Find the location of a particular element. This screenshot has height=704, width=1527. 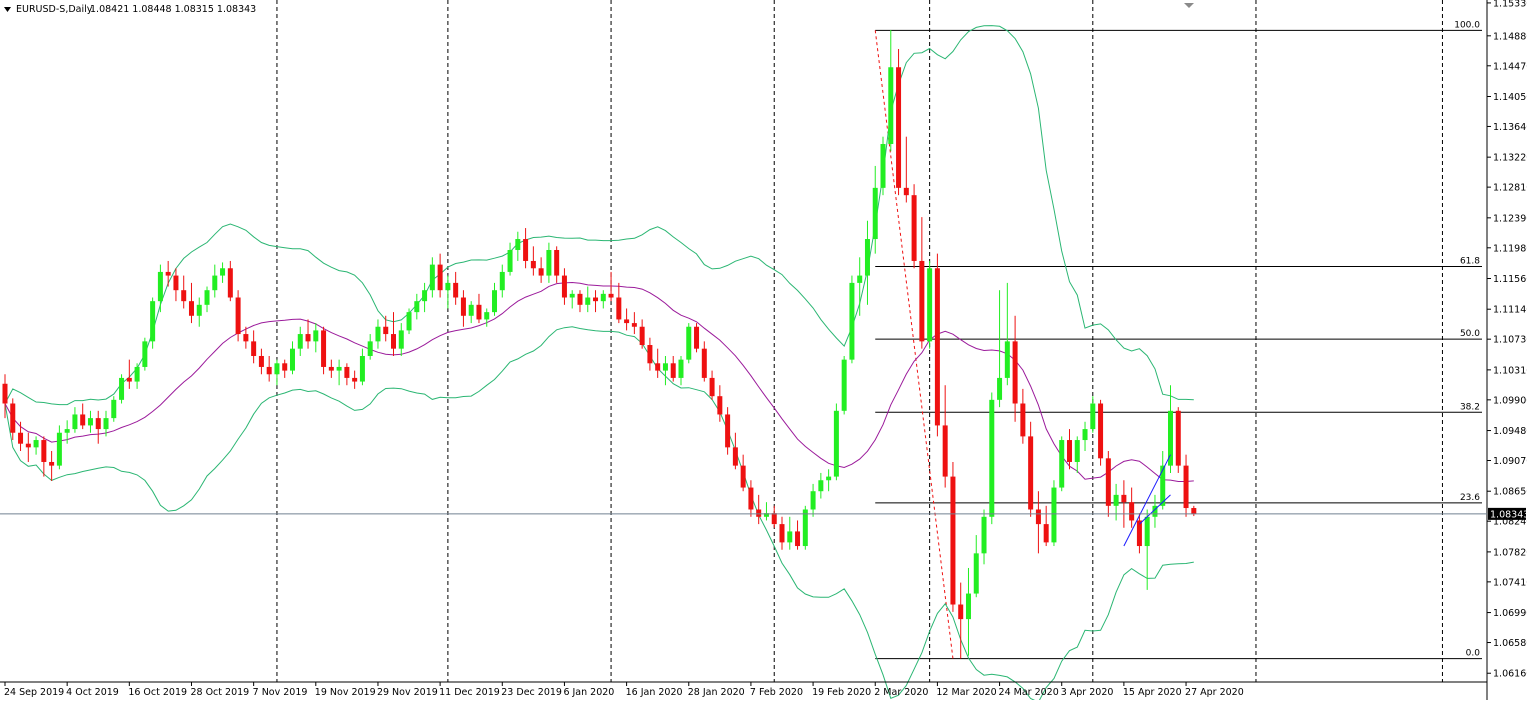

fib-level-label: 0.0 is located at coordinates (1473, 654).